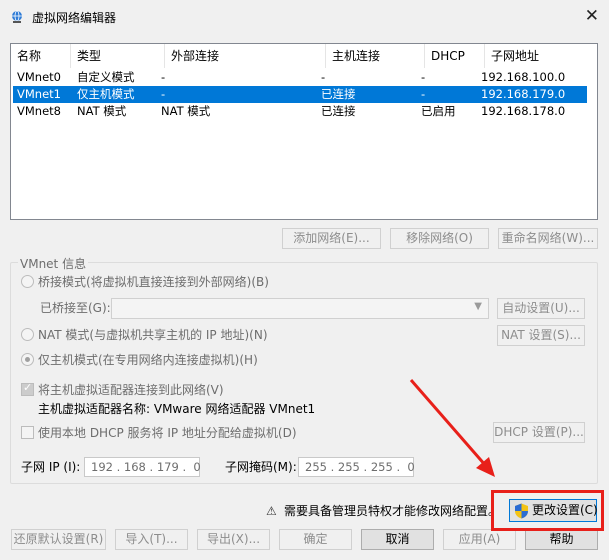 This screenshot has width=609, height=560. What do you see at coordinates (521, 511) in the screenshot?
I see `uac-shield-icon` at bounding box center [521, 511].